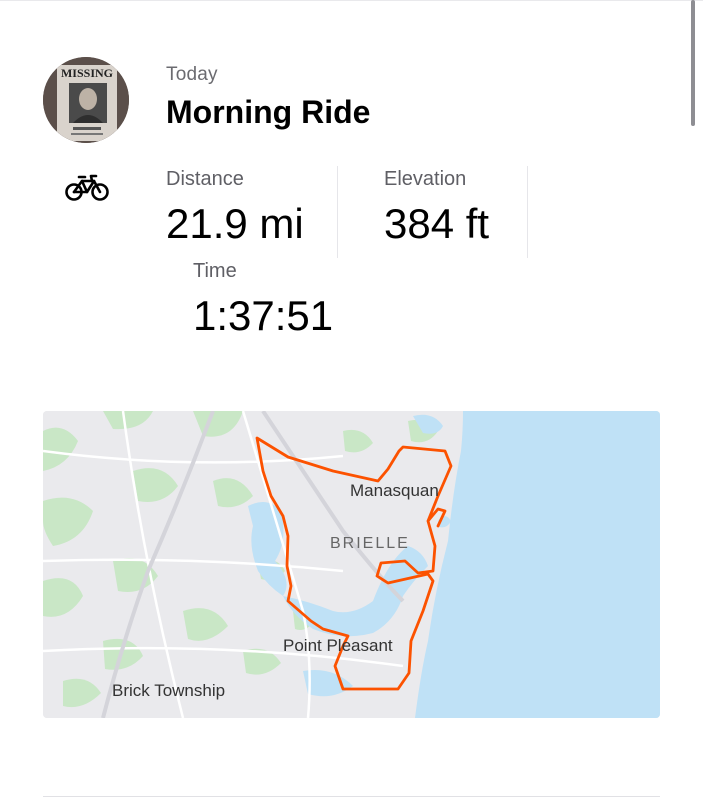  I want to click on bicycle-icon, so click(87, 188).